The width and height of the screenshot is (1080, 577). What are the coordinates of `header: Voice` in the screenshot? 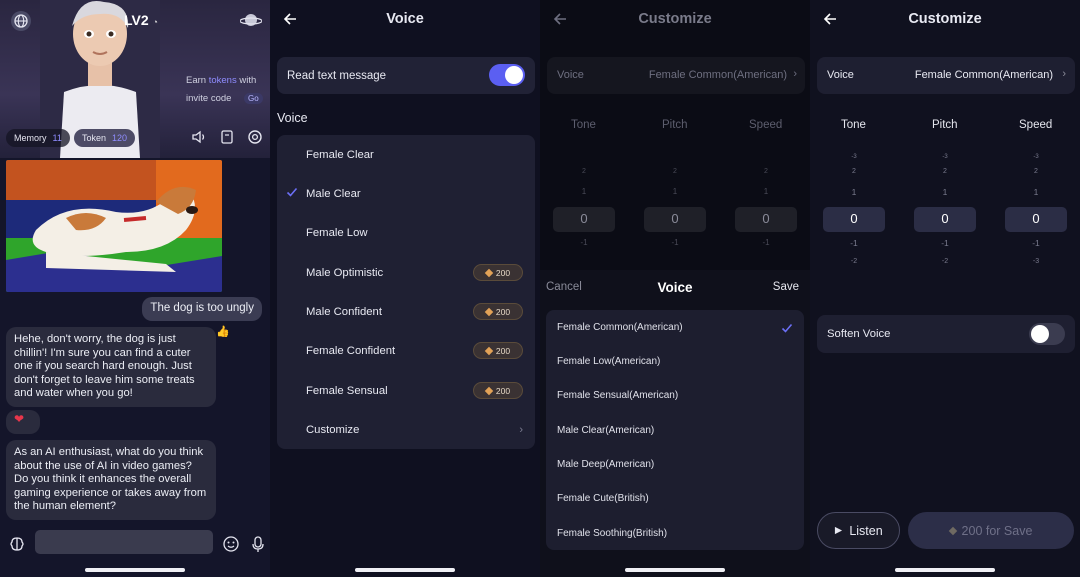 It's located at (405, 19).